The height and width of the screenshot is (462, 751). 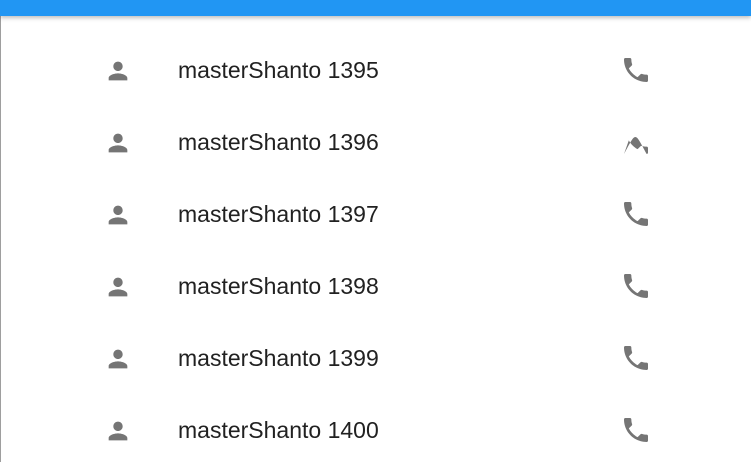 What do you see at coordinates (278, 142) in the screenshot?
I see `contact-name: masterShanto 1396` at bounding box center [278, 142].